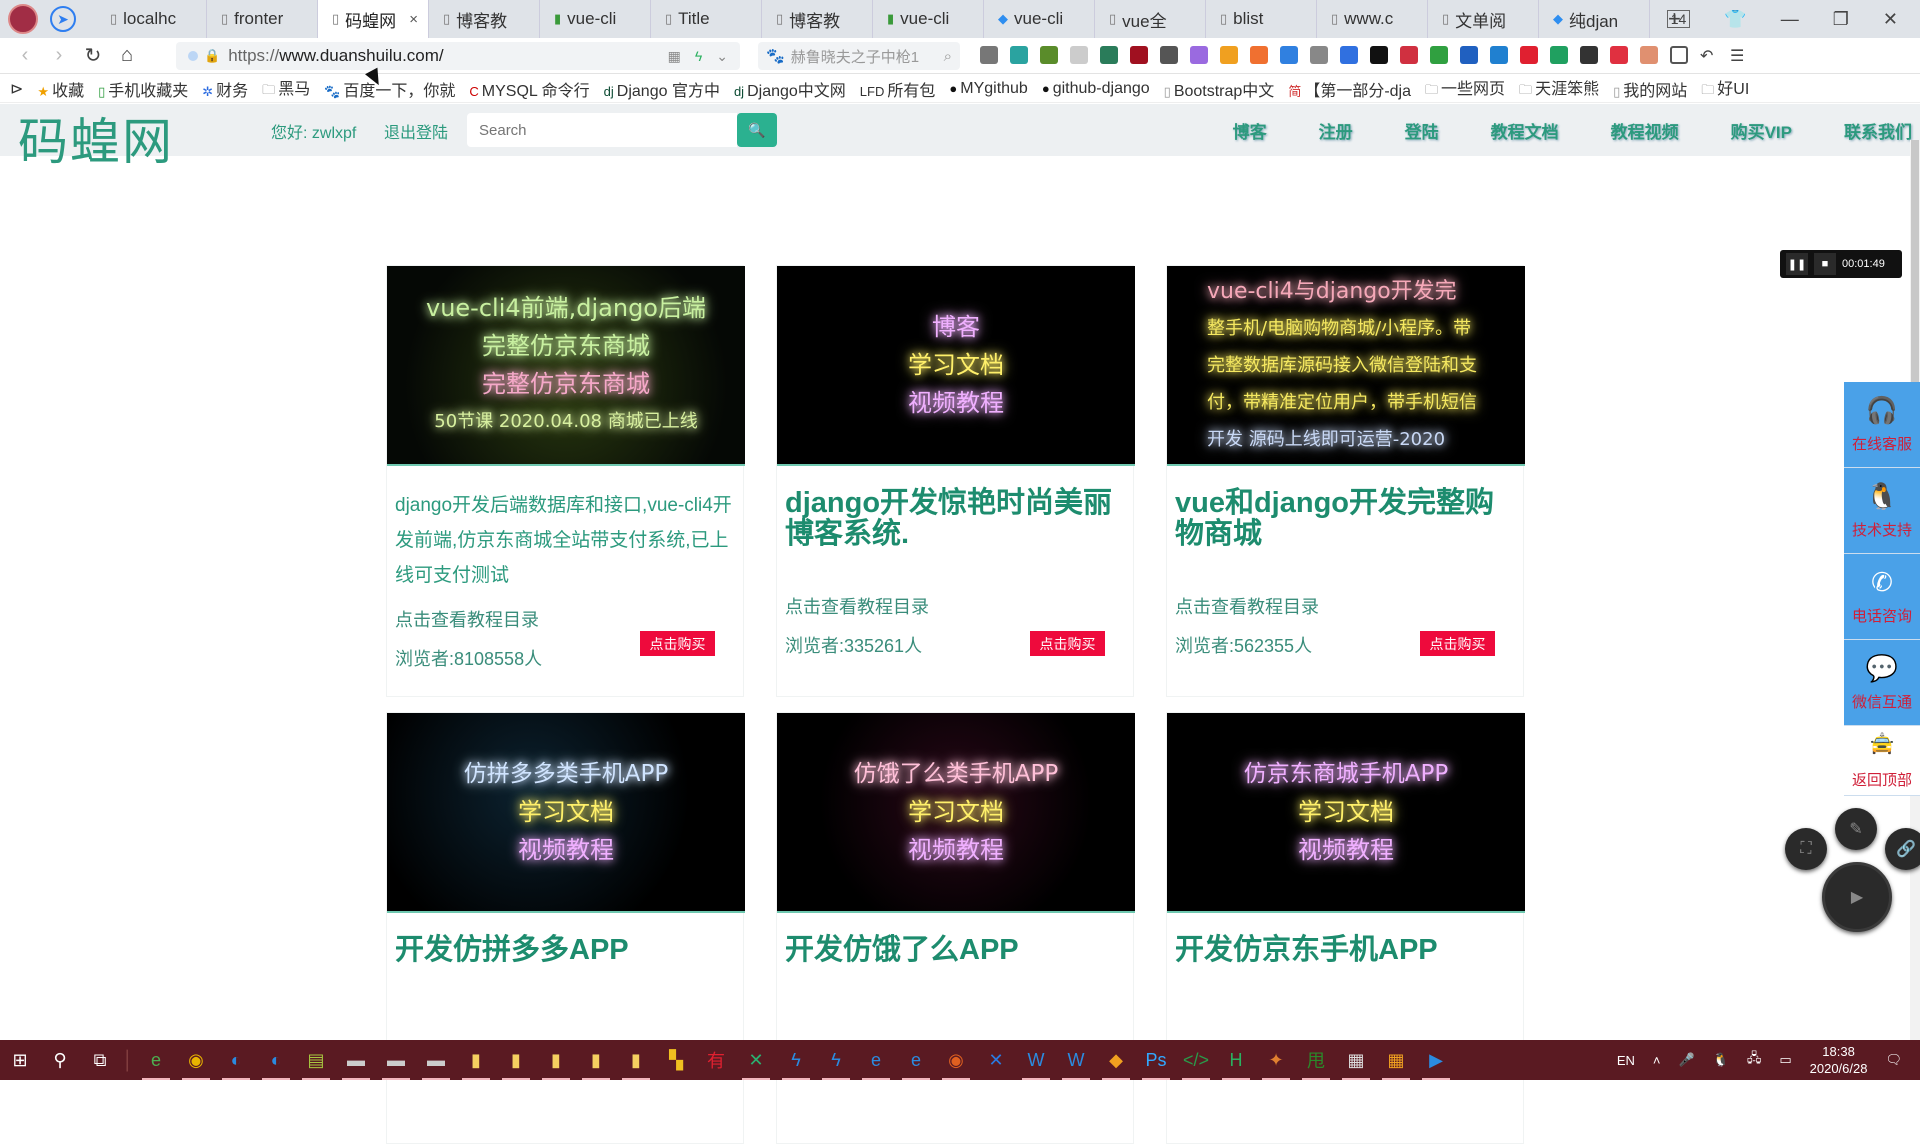 The height and width of the screenshot is (1144, 1920). I want to click on lightning-icon: ϟ, so click(698, 56).